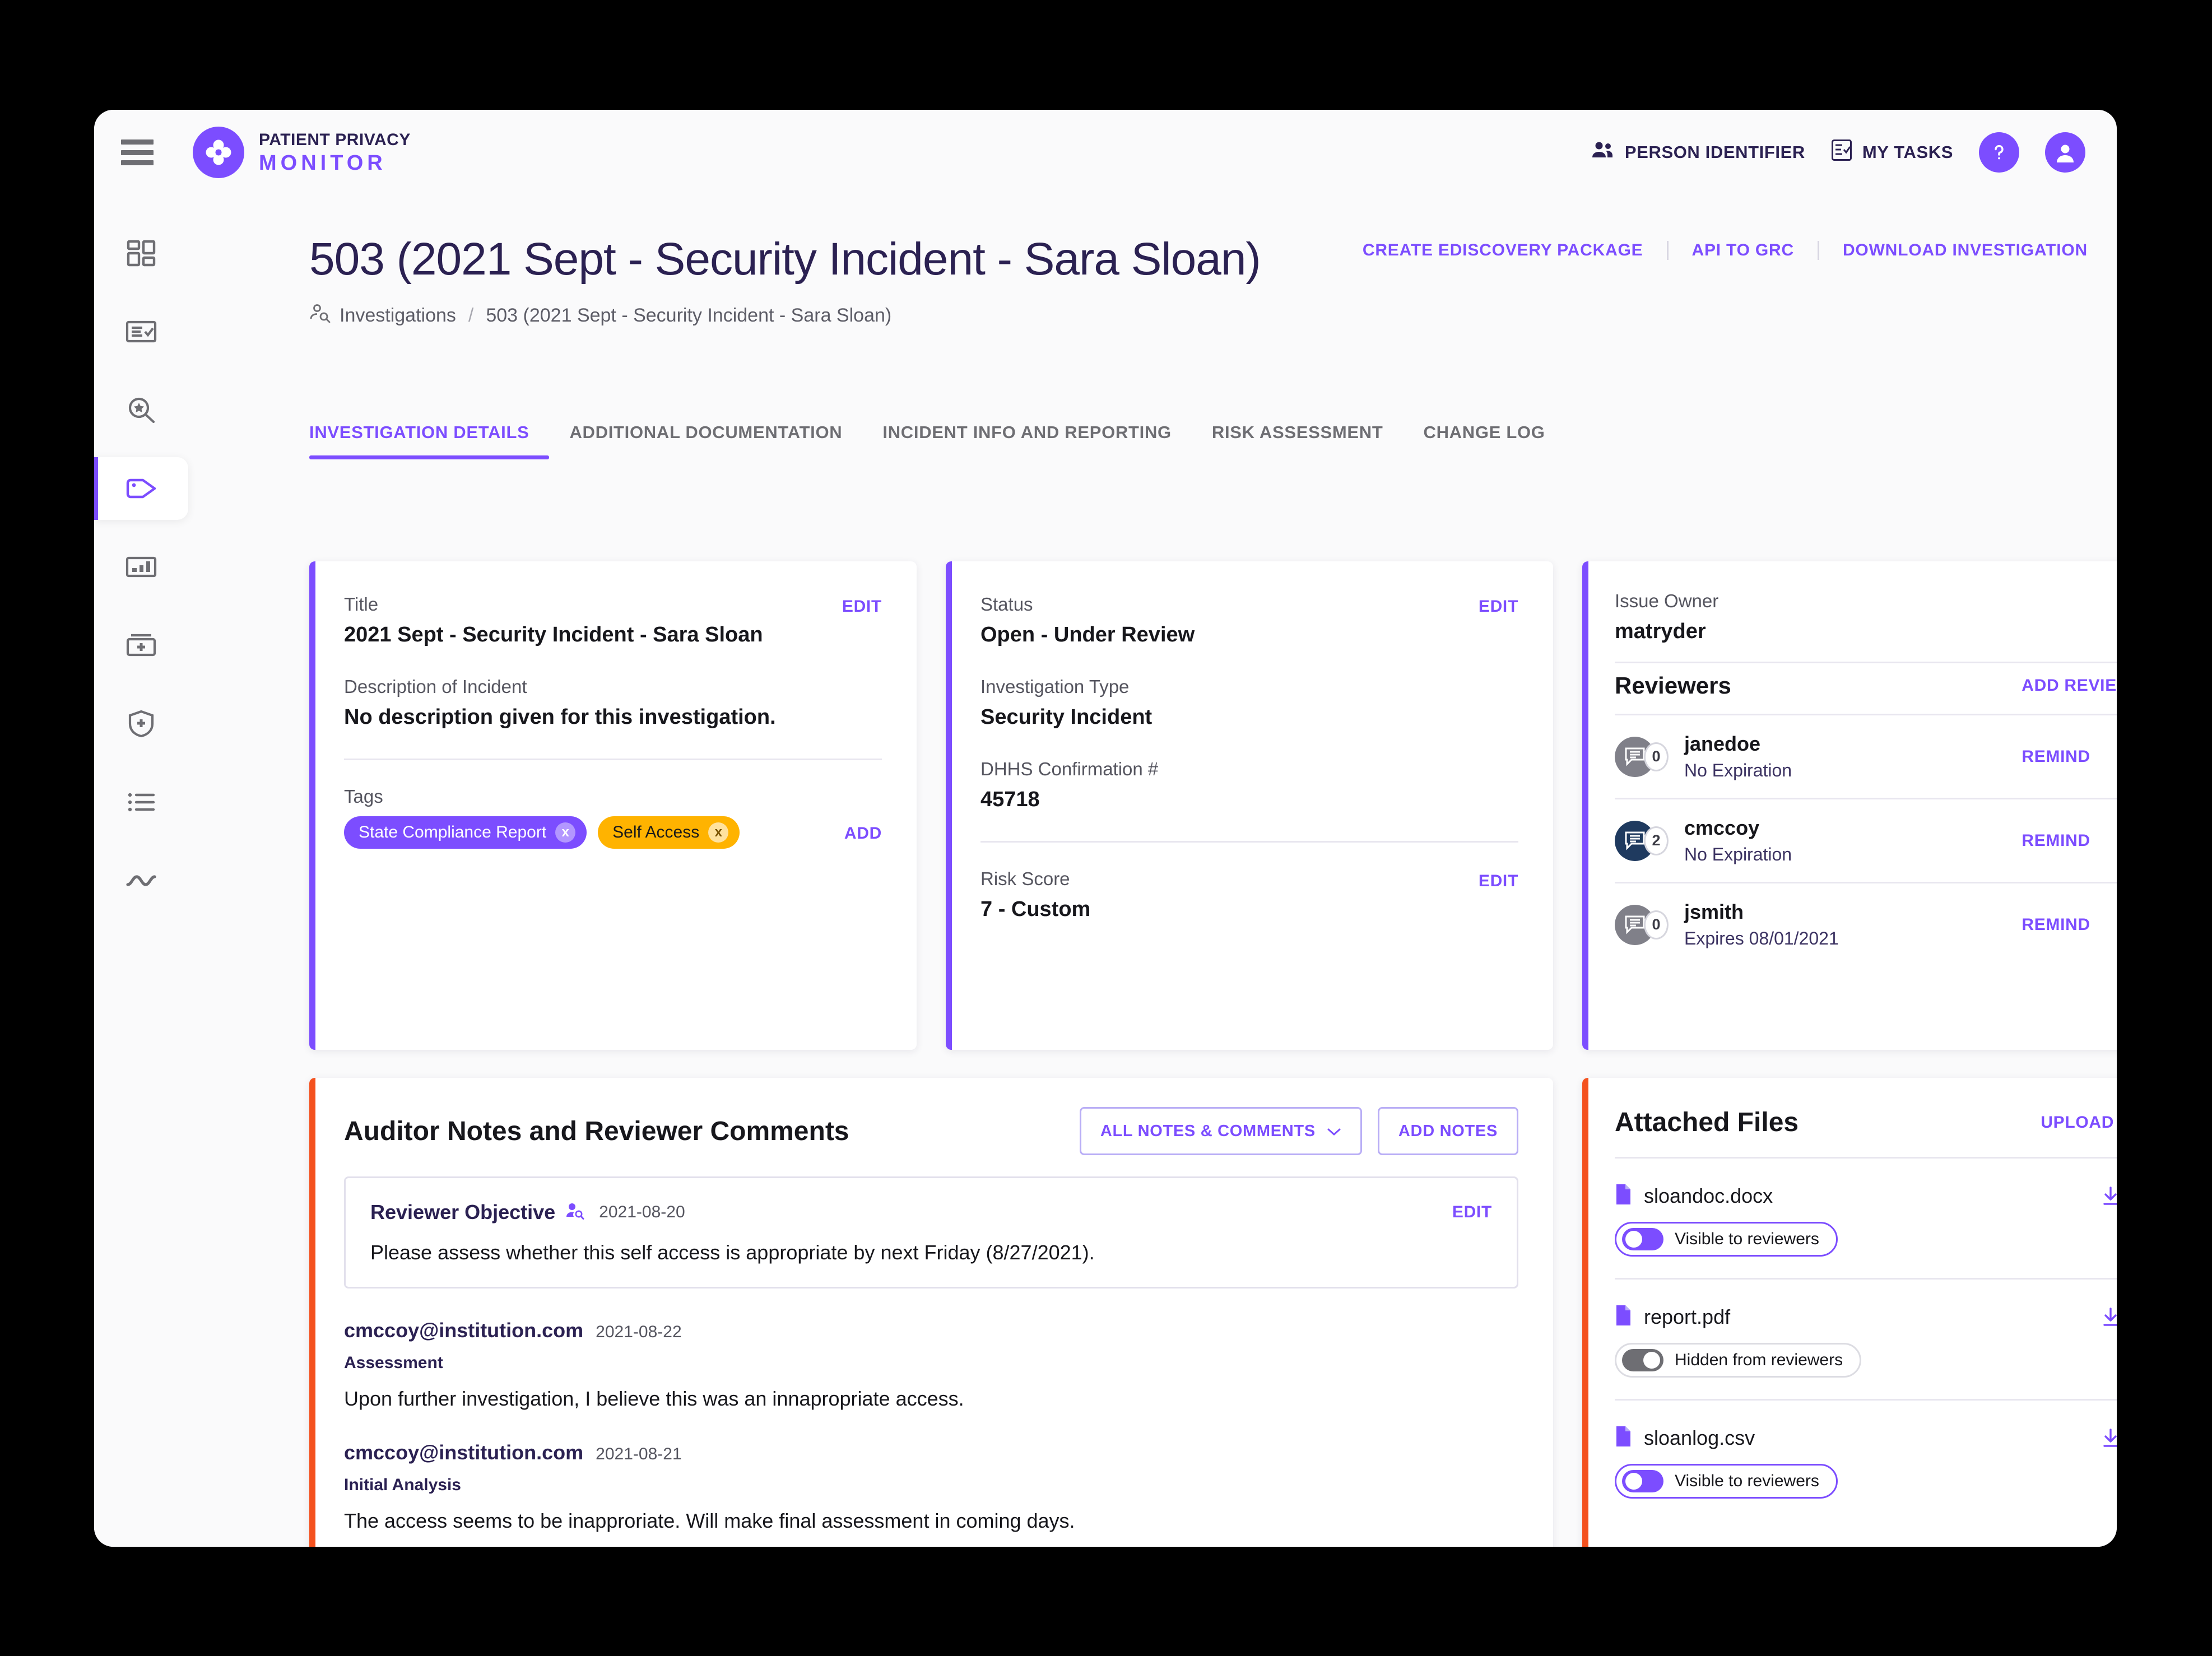 The height and width of the screenshot is (1656, 2212). I want to click on add-tag-button: ADD, so click(863, 834).